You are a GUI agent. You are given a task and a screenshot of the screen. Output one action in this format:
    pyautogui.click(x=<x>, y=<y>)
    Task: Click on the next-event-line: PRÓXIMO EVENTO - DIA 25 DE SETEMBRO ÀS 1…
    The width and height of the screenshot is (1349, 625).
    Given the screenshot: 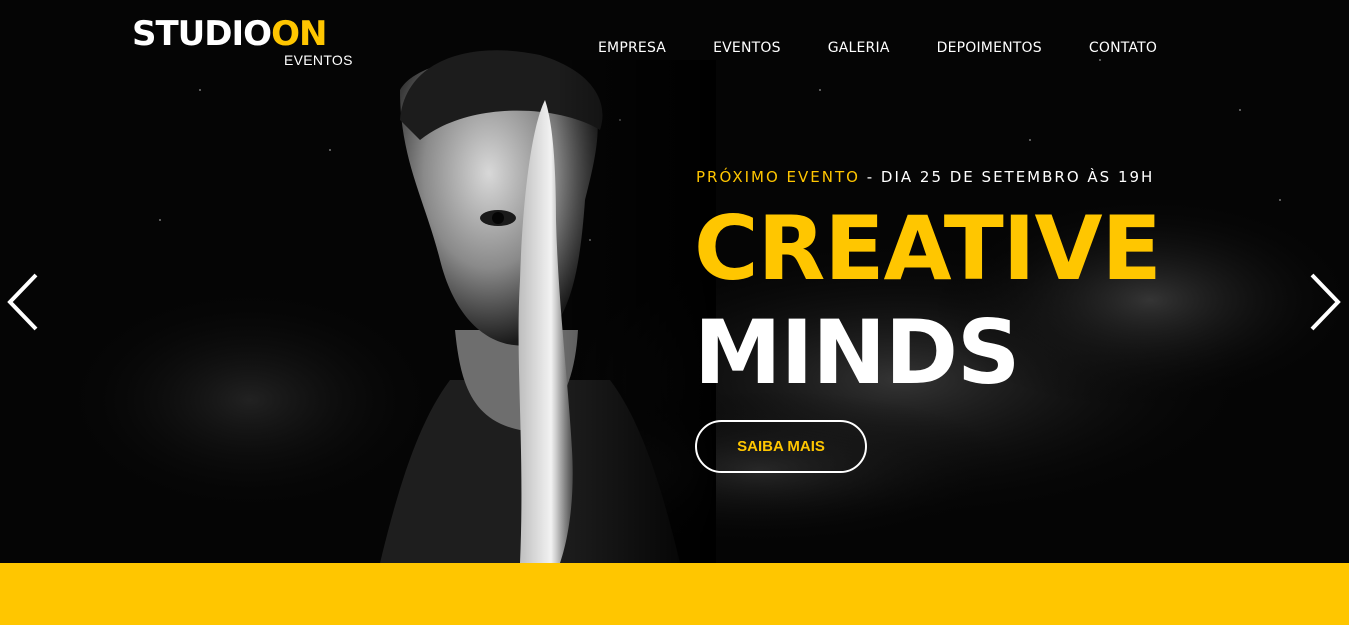 What is the action you would take?
    pyautogui.click(x=925, y=177)
    